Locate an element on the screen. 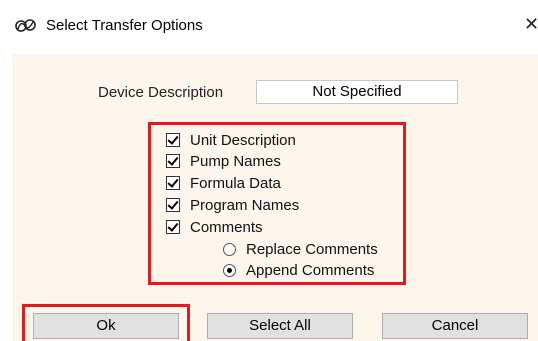  ok-button: Ok is located at coordinates (106, 326).